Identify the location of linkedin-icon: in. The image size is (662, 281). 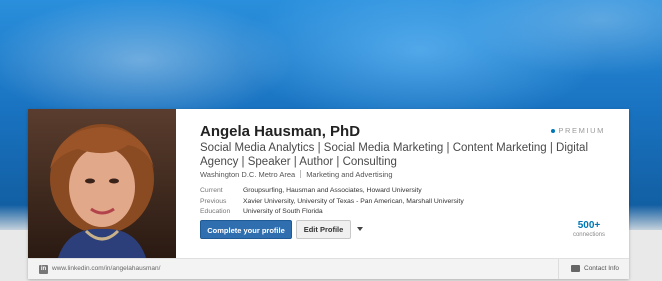
(43, 269).